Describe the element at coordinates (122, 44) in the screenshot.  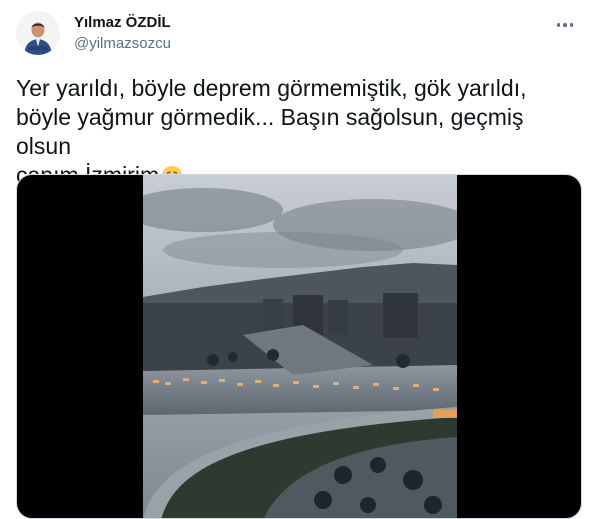
I see `author-handle: @yilmazsozcu` at that location.